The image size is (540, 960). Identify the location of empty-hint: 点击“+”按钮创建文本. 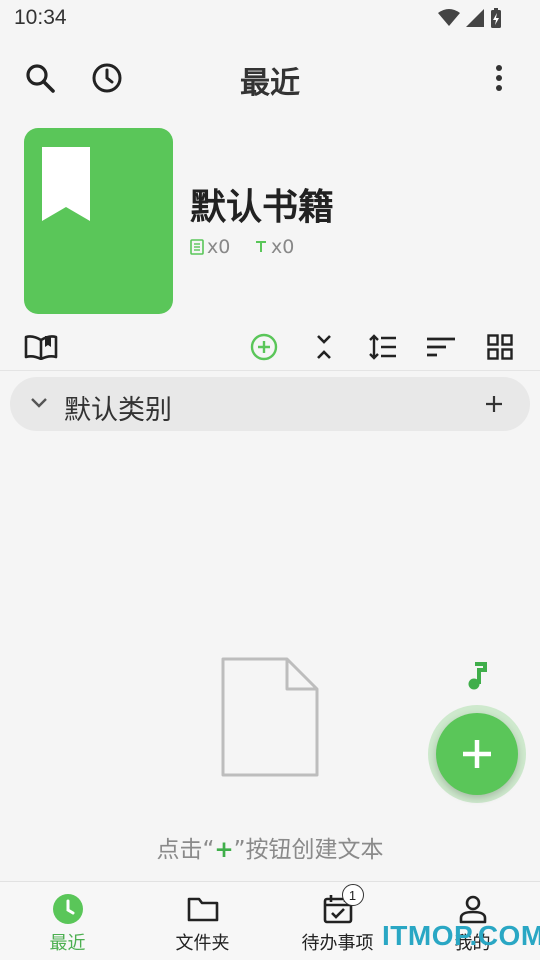
(270, 847).